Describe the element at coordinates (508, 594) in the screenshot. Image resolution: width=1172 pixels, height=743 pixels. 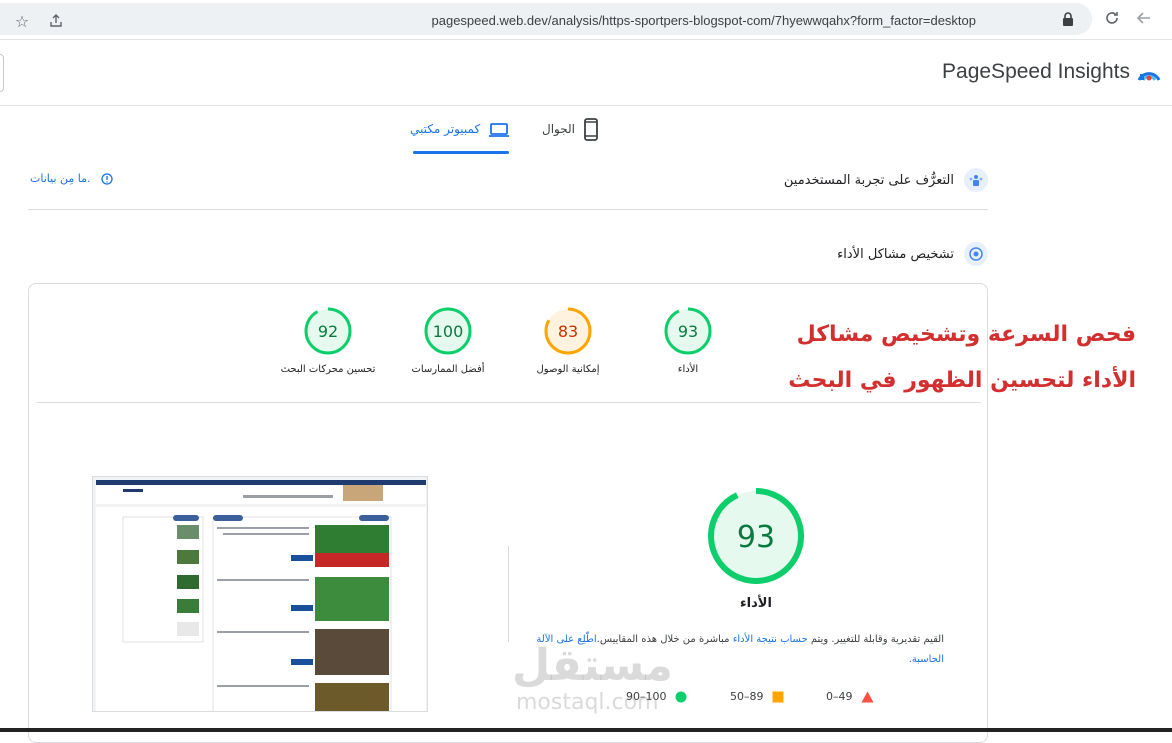
I see `panel-divider` at that location.